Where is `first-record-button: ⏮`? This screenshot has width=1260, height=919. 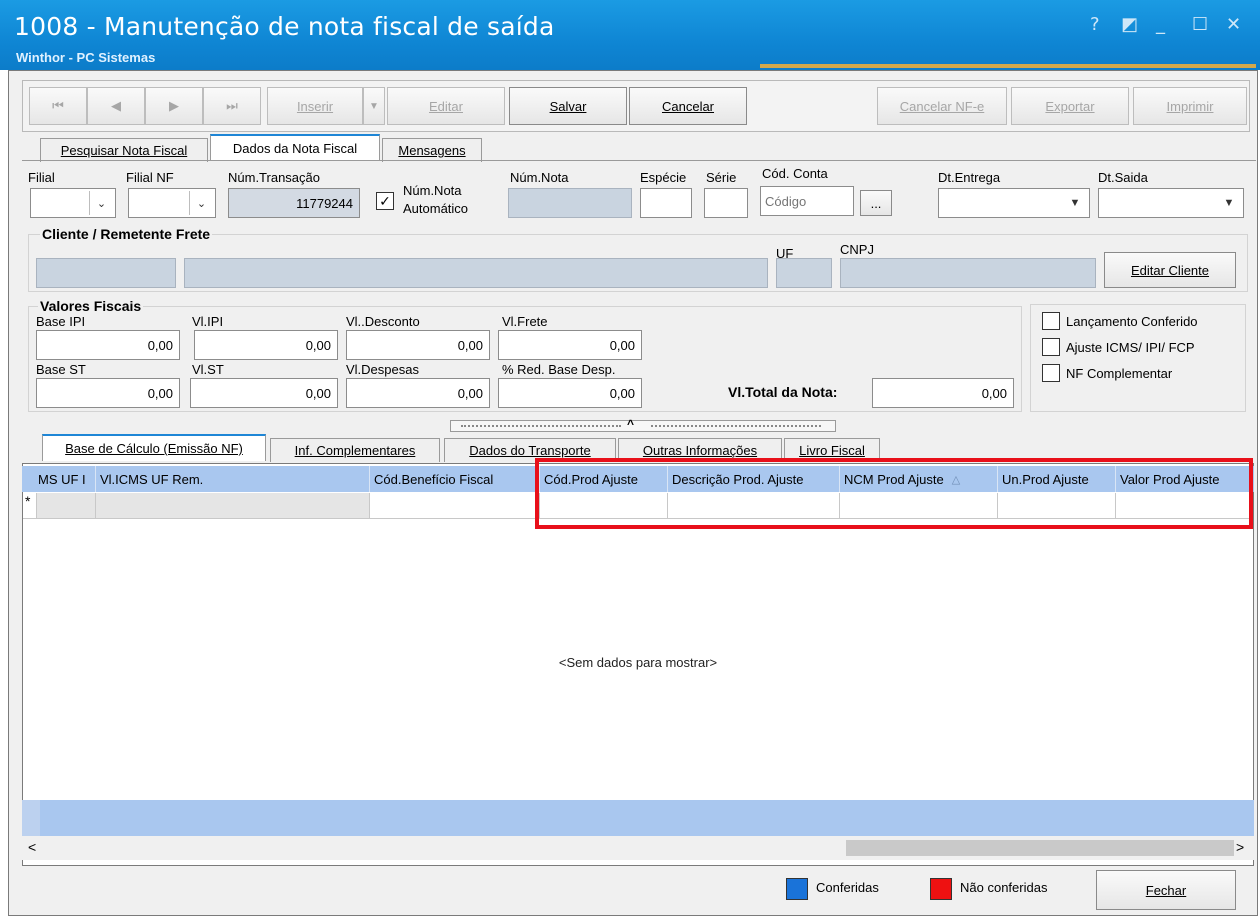
first-record-button: ⏮ is located at coordinates (58, 106).